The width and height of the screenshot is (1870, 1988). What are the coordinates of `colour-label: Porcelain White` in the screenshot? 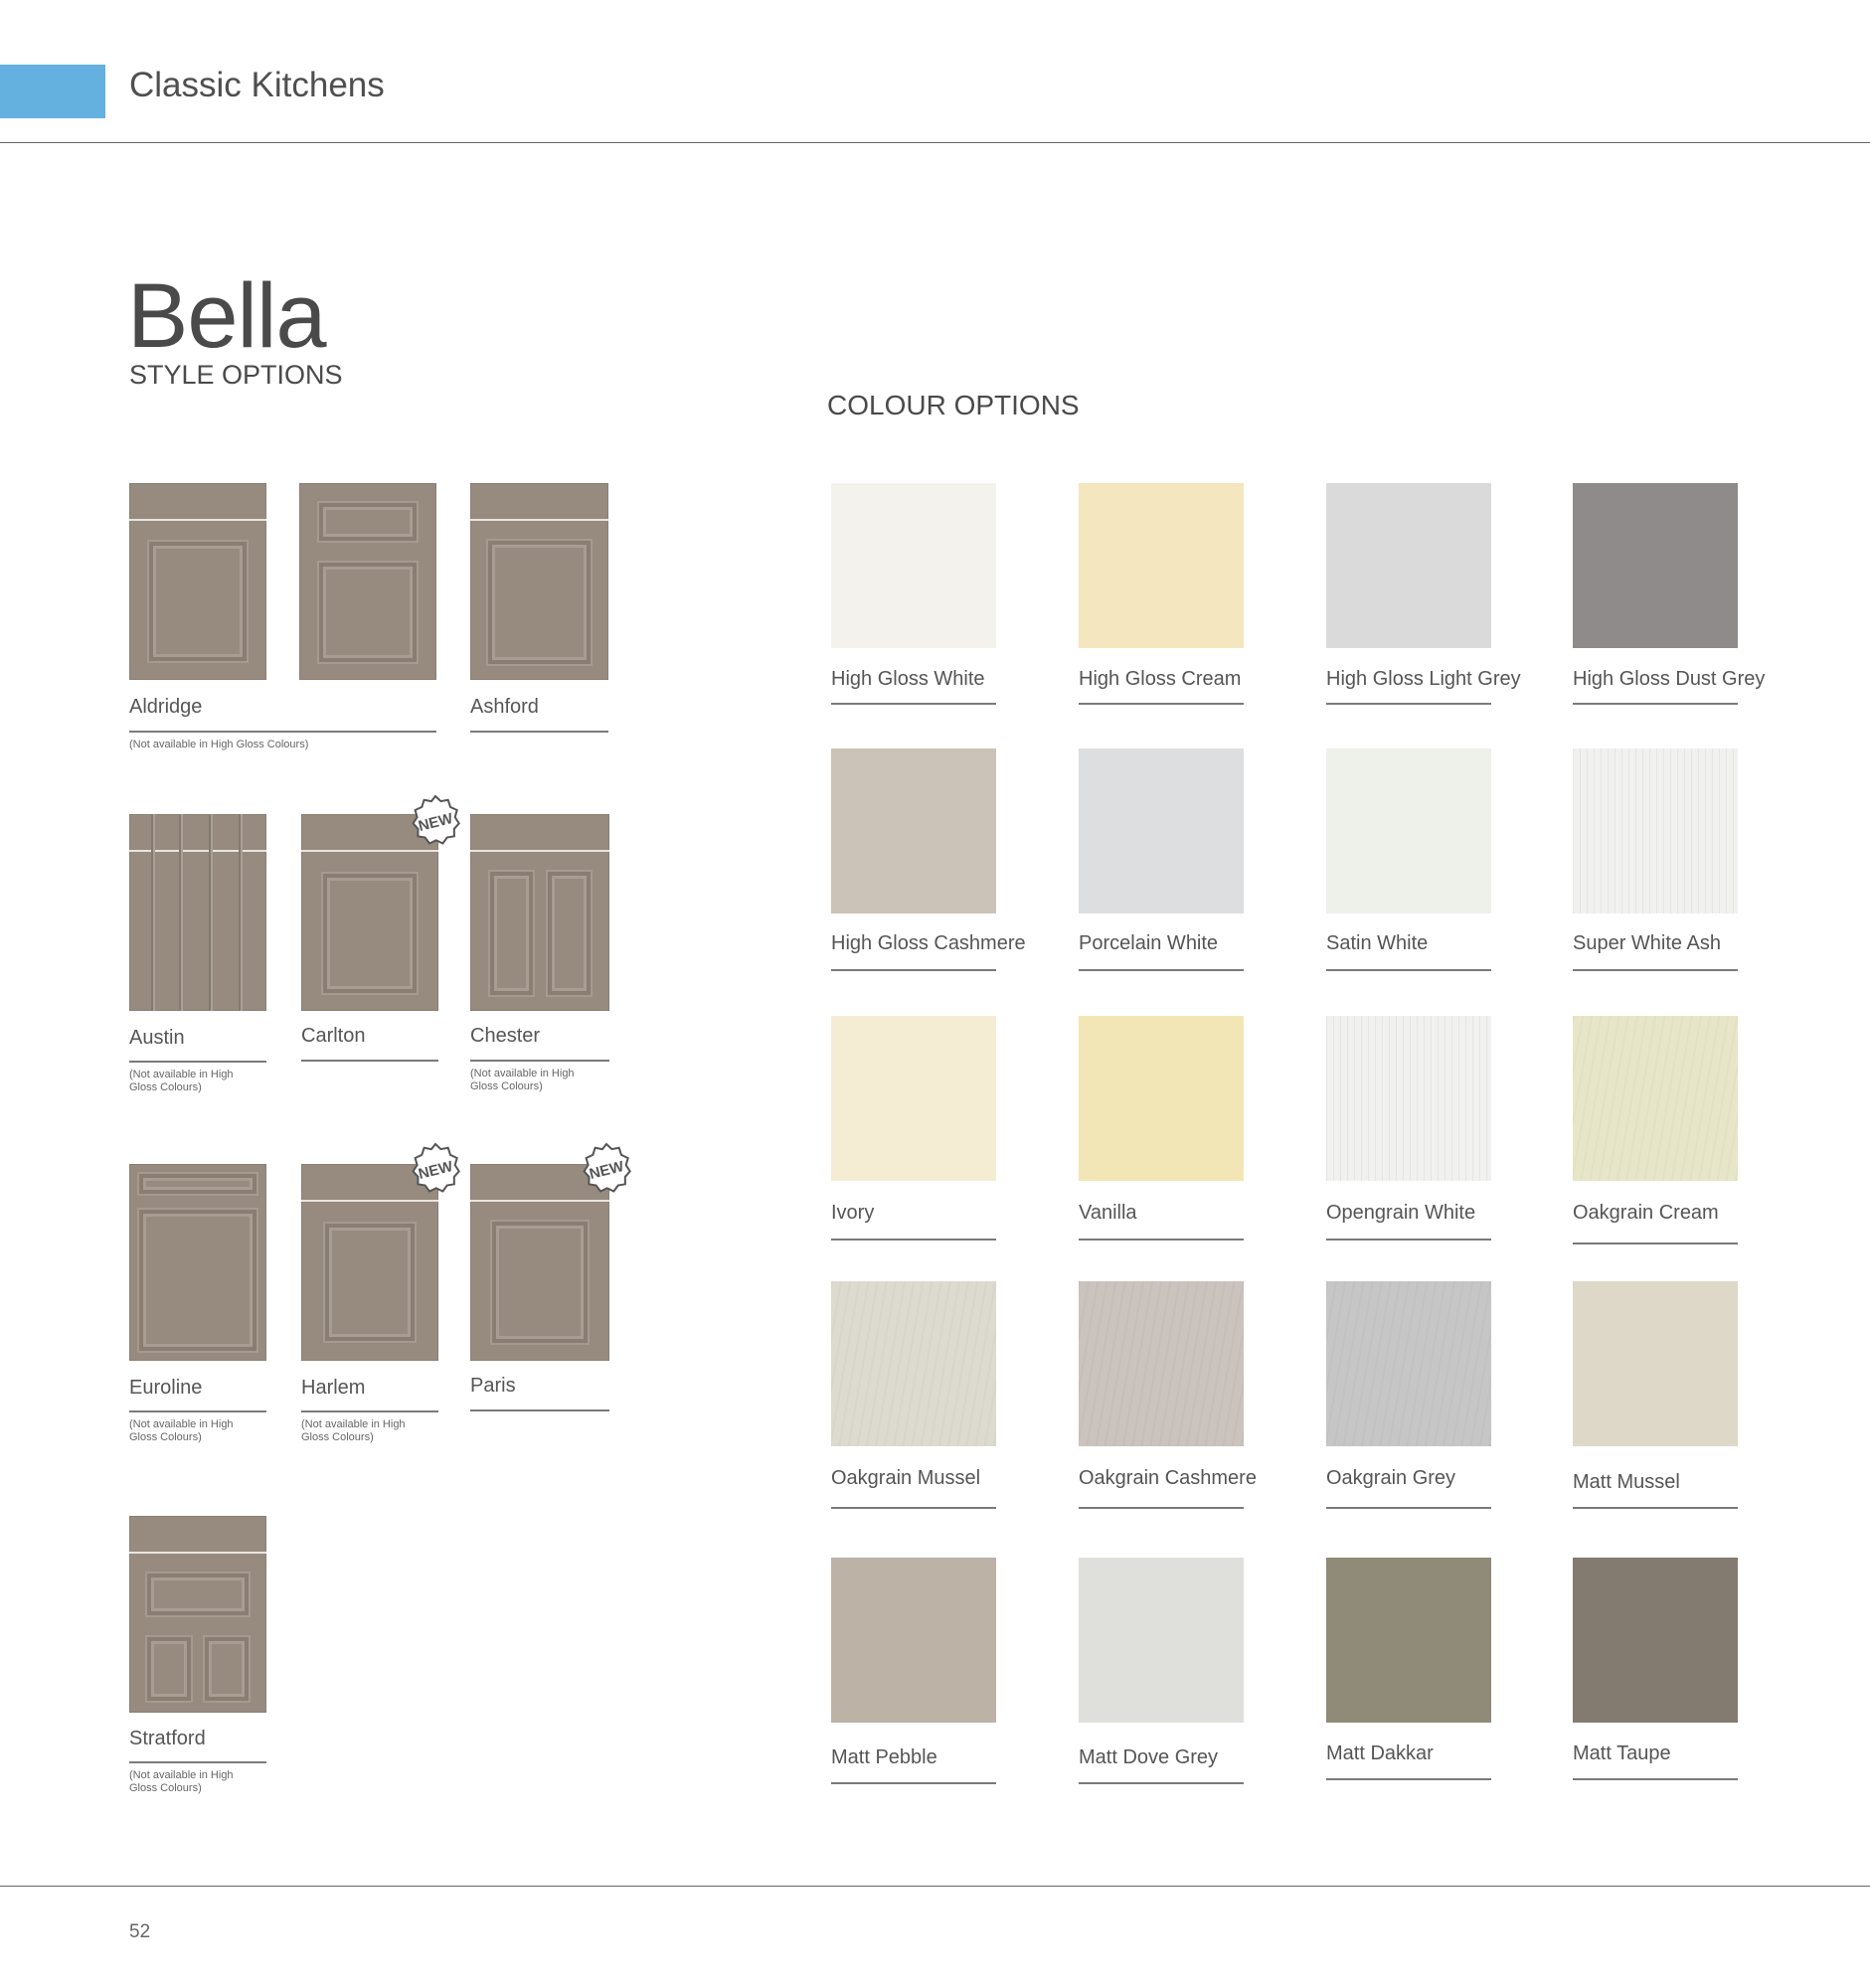 It's located at (1149, 943).